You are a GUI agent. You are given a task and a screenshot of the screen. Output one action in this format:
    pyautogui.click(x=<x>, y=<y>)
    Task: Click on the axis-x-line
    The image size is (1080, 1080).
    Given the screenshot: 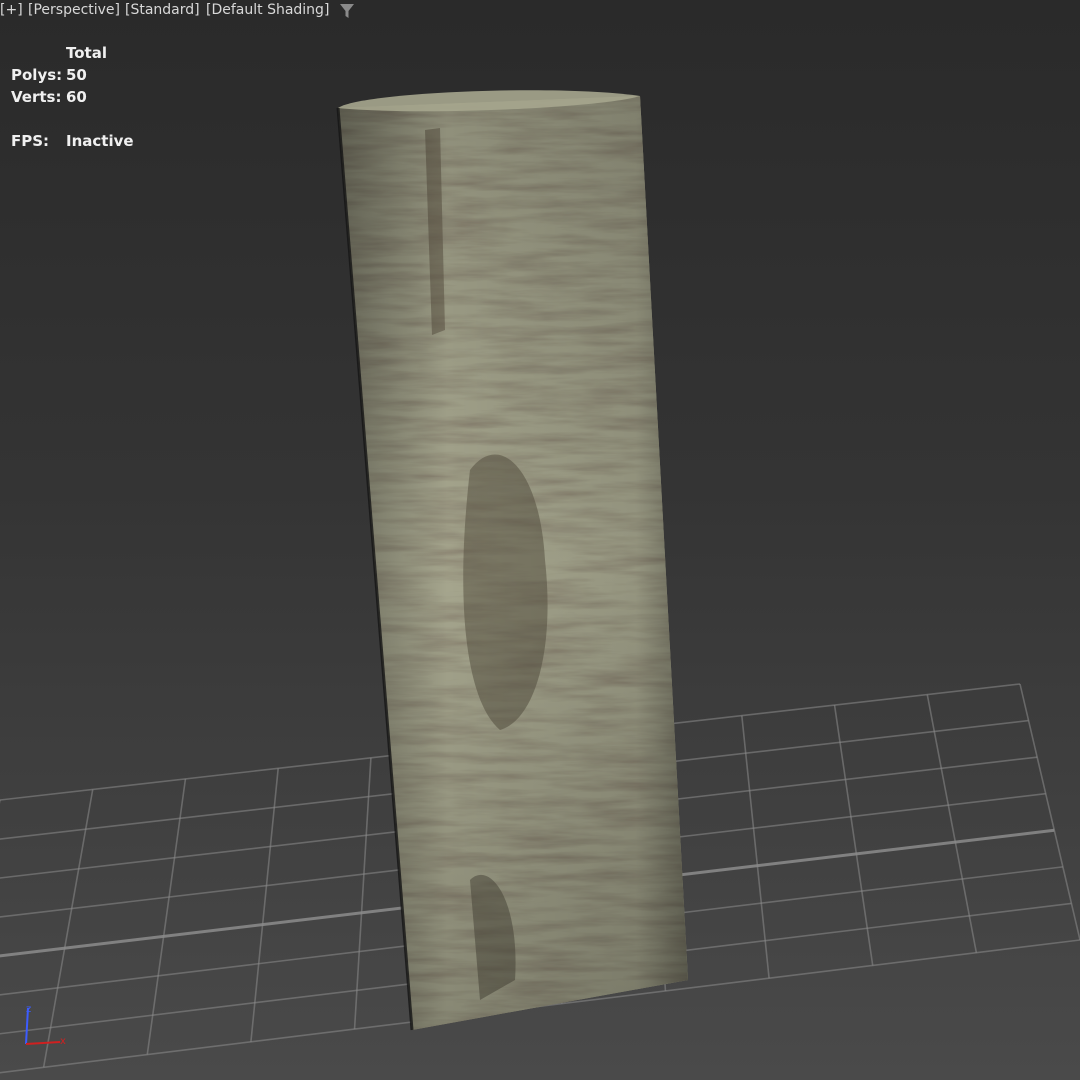 What is the action you would take?
    pyautogui.click(x=43, y=1043)
    